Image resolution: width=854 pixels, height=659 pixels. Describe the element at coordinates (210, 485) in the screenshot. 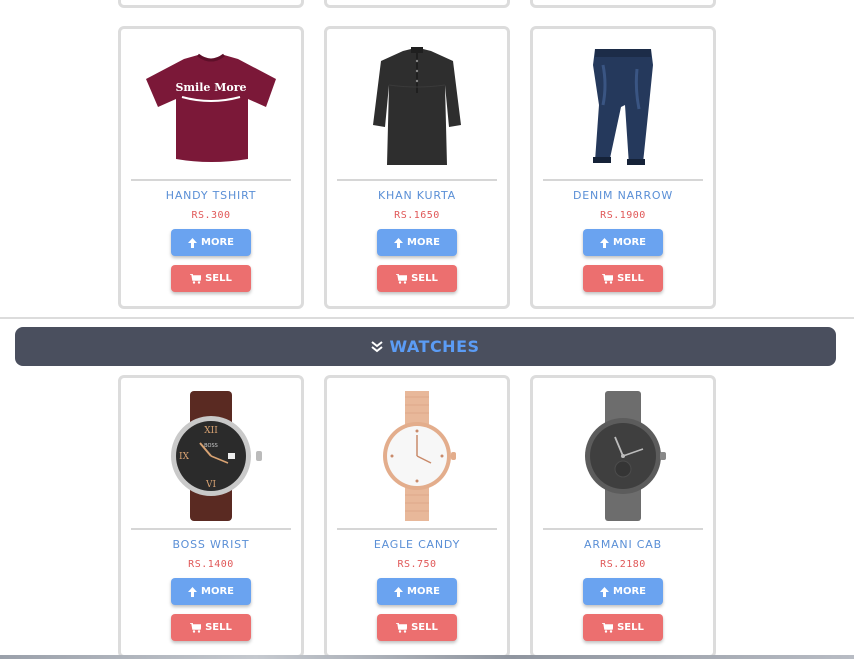

I see `svg-text: VI` at that location.